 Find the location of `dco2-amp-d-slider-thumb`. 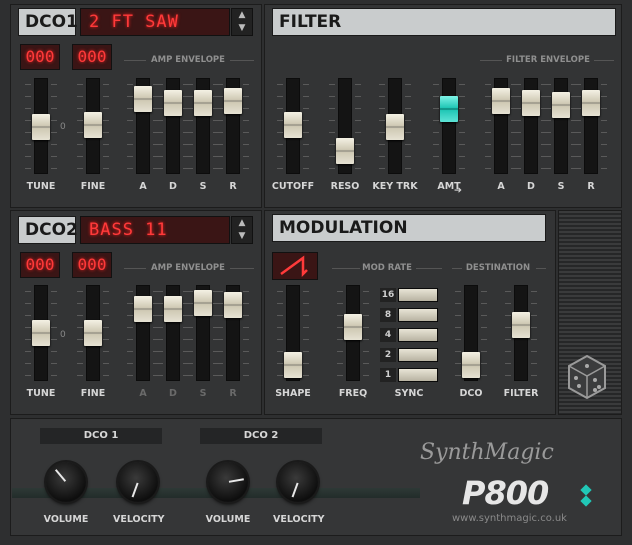

dco2-amp-d-slider-thumb is located at coordinates (173, 309).